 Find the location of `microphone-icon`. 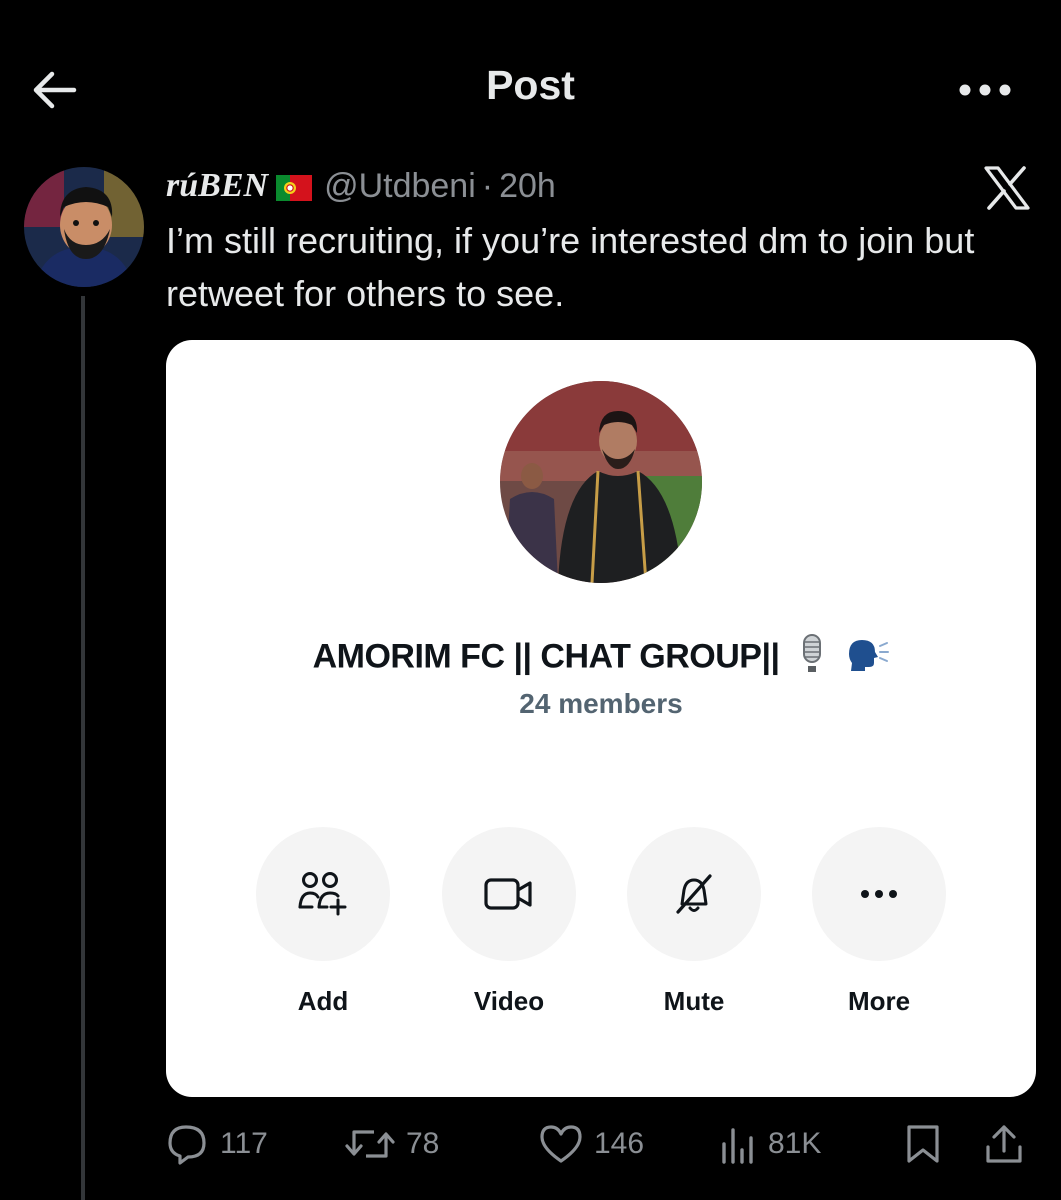

microphone-icon is located at coordinates (812, 658).